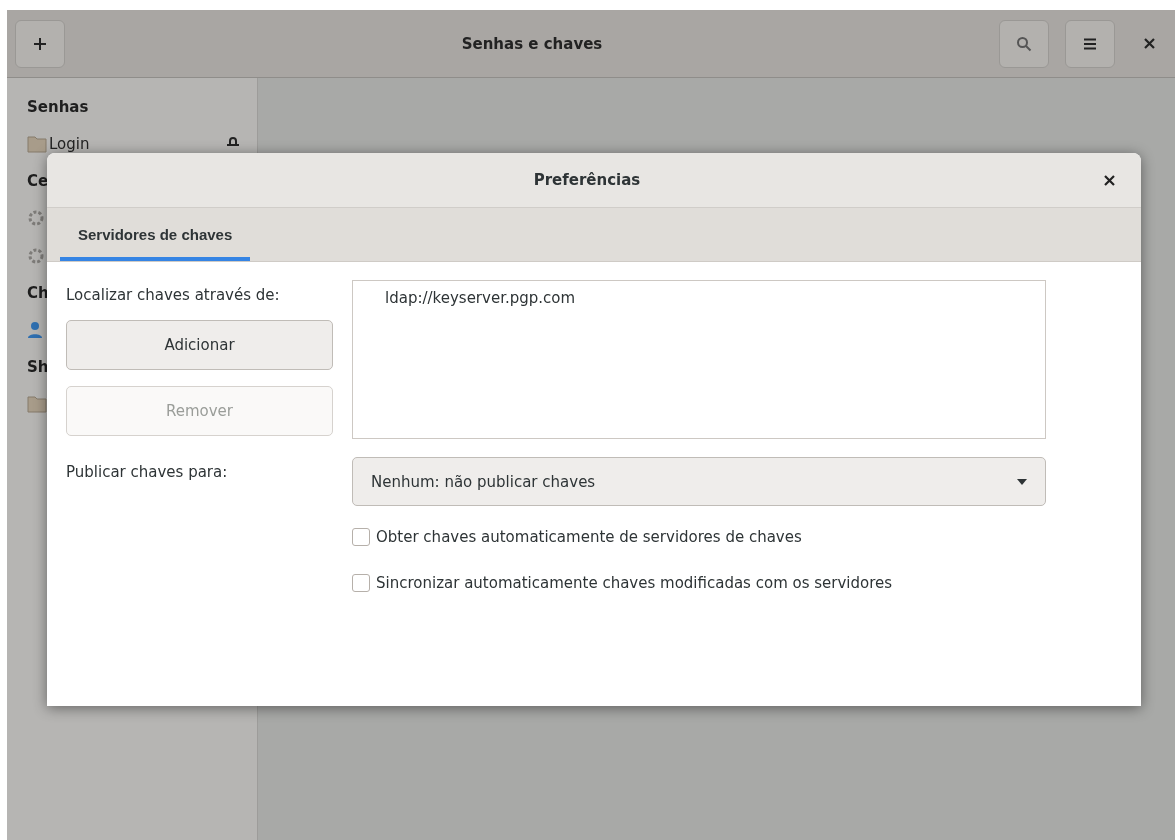  I want to click on add-button, so click(40, 43).